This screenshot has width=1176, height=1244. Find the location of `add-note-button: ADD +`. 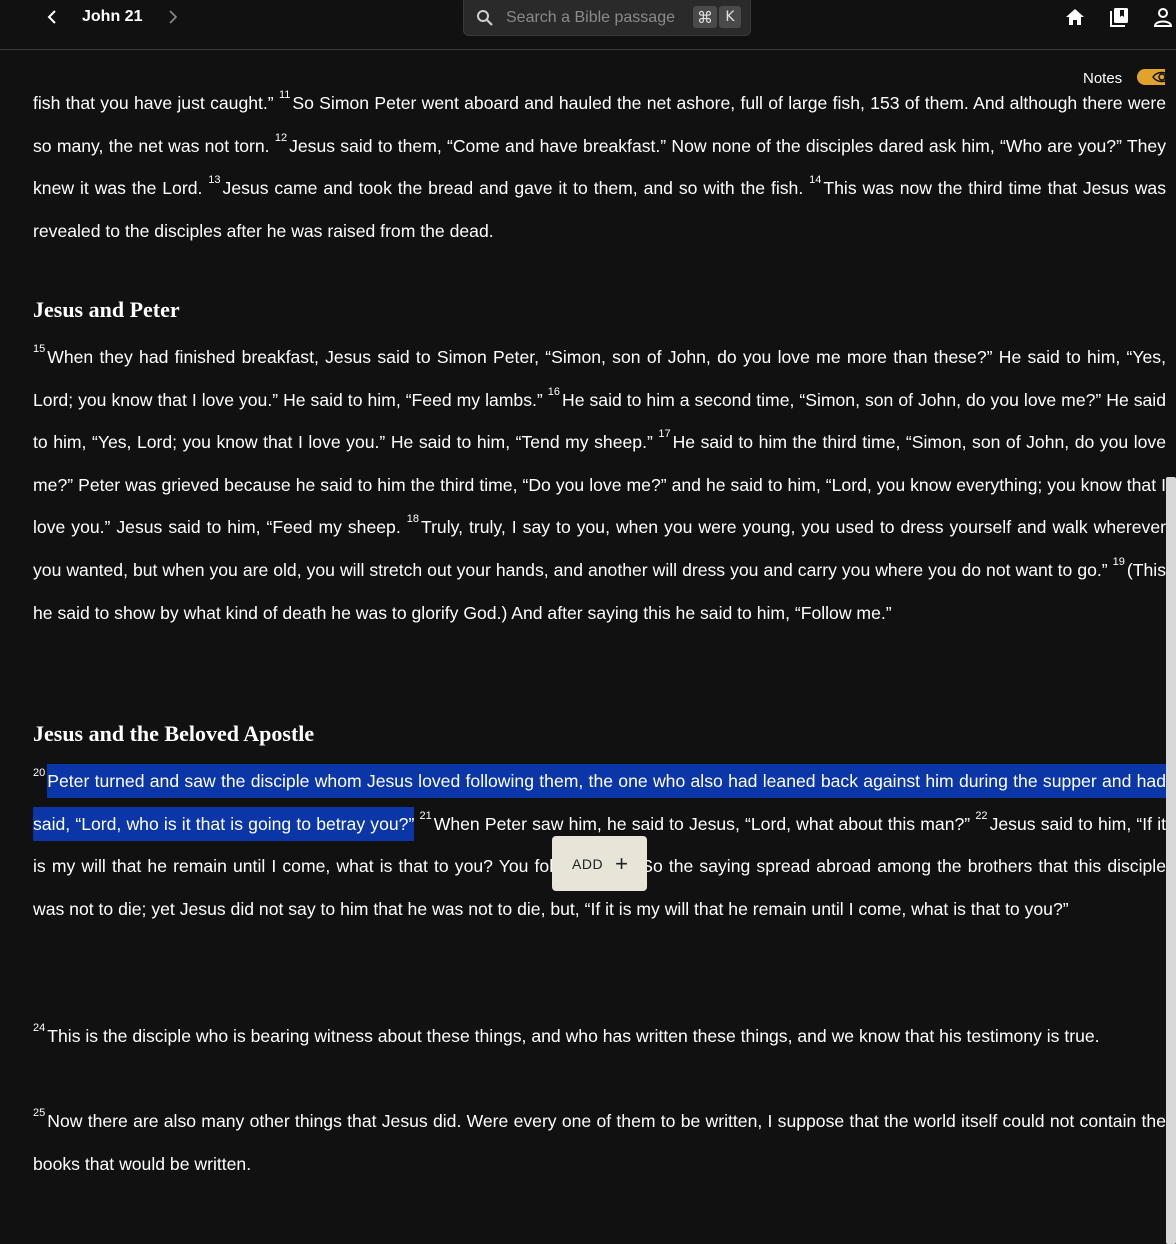

add-note-button: ADD + is located at coordinates (599, 863).